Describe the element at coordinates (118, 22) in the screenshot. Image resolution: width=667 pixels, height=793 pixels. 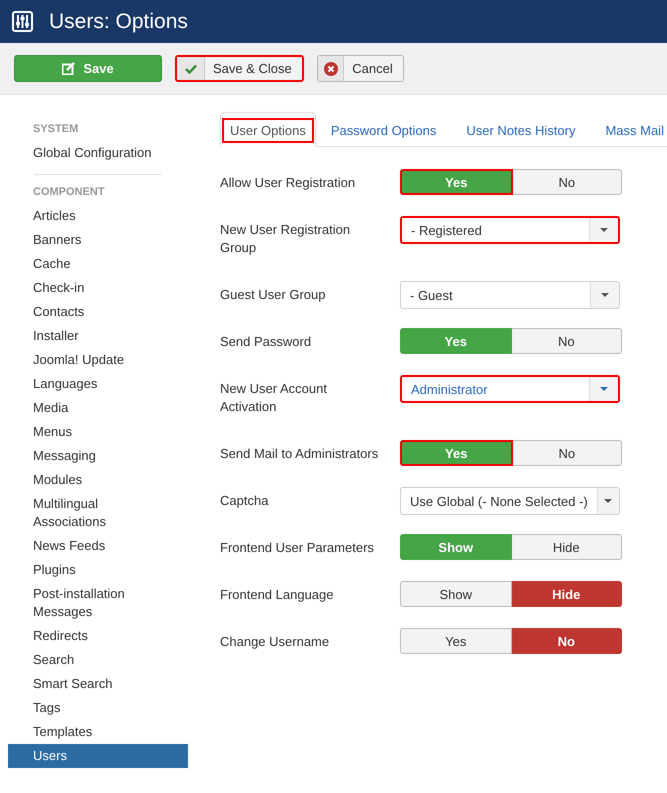
I see `page-title: Users: Options` at that location.